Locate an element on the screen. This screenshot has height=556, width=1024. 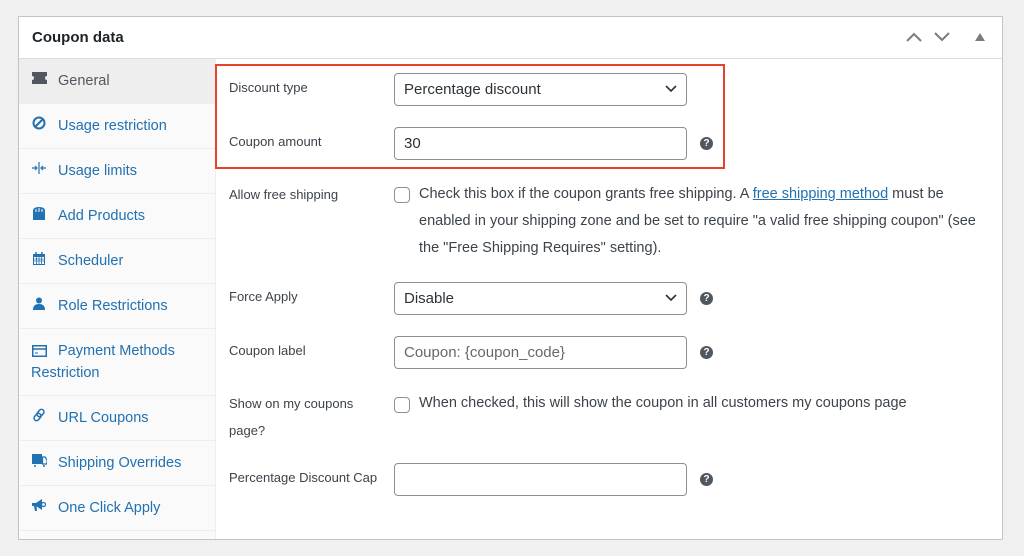
move-down-button is located at coordinates (942, 37).